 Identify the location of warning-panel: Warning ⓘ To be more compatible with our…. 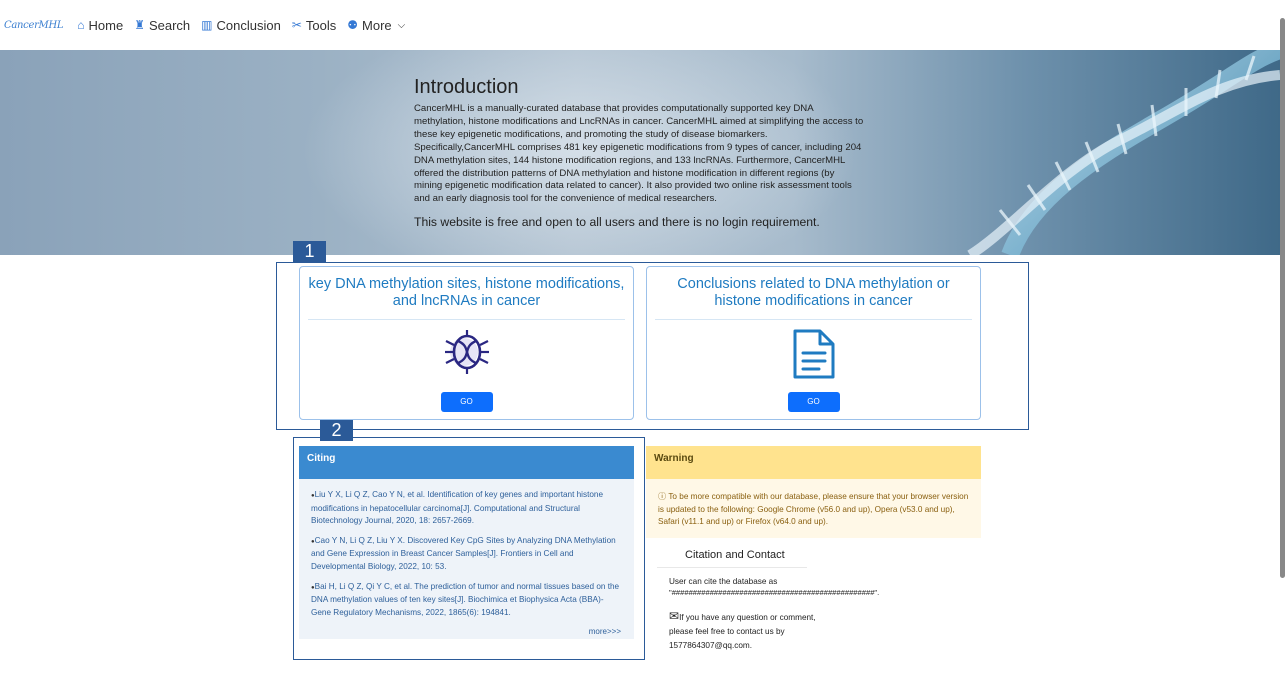
(813, 492).